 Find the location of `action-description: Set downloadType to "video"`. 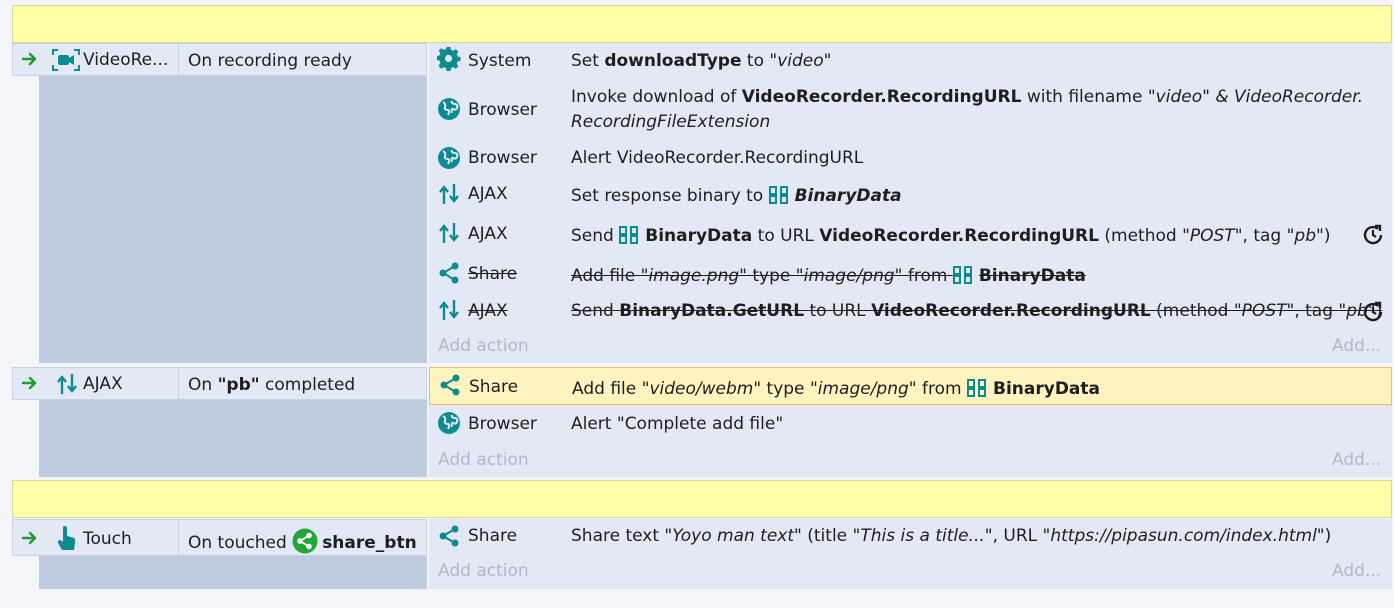

action-description: Set downloadType to "video" is located at coordinates (701, 61).